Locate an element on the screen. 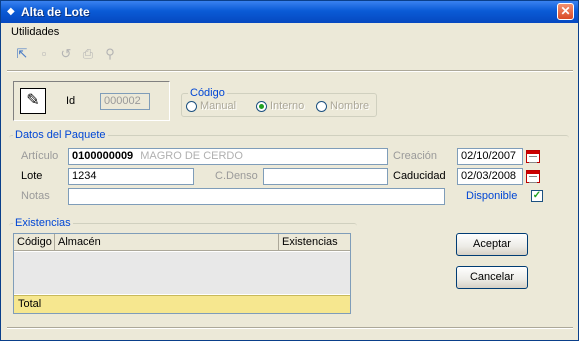 The width and height of the screenshot is (579, 341). toolbar-separator is located at coordinates (290, 71).